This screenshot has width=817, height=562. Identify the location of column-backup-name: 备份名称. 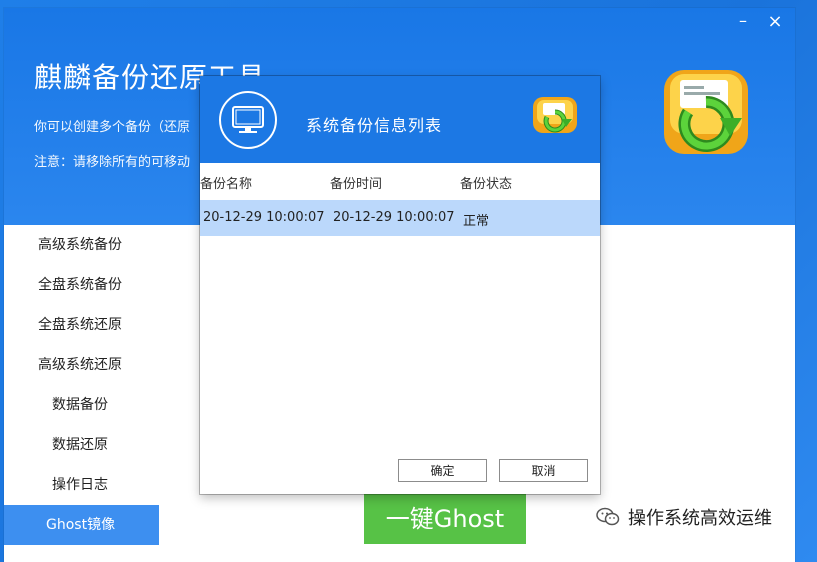
(226, 182).